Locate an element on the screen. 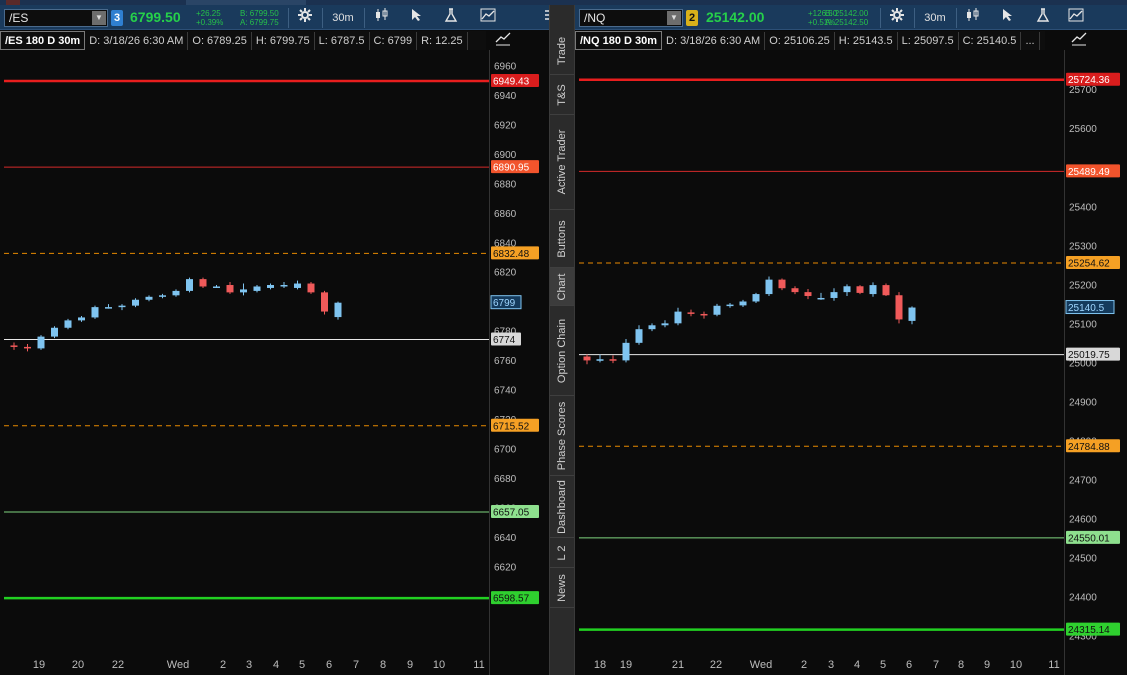 Image resolution: width=1127 pixels, height=675 pixels. side-tab-label: Option Chain is located at coordinates (562, 350).